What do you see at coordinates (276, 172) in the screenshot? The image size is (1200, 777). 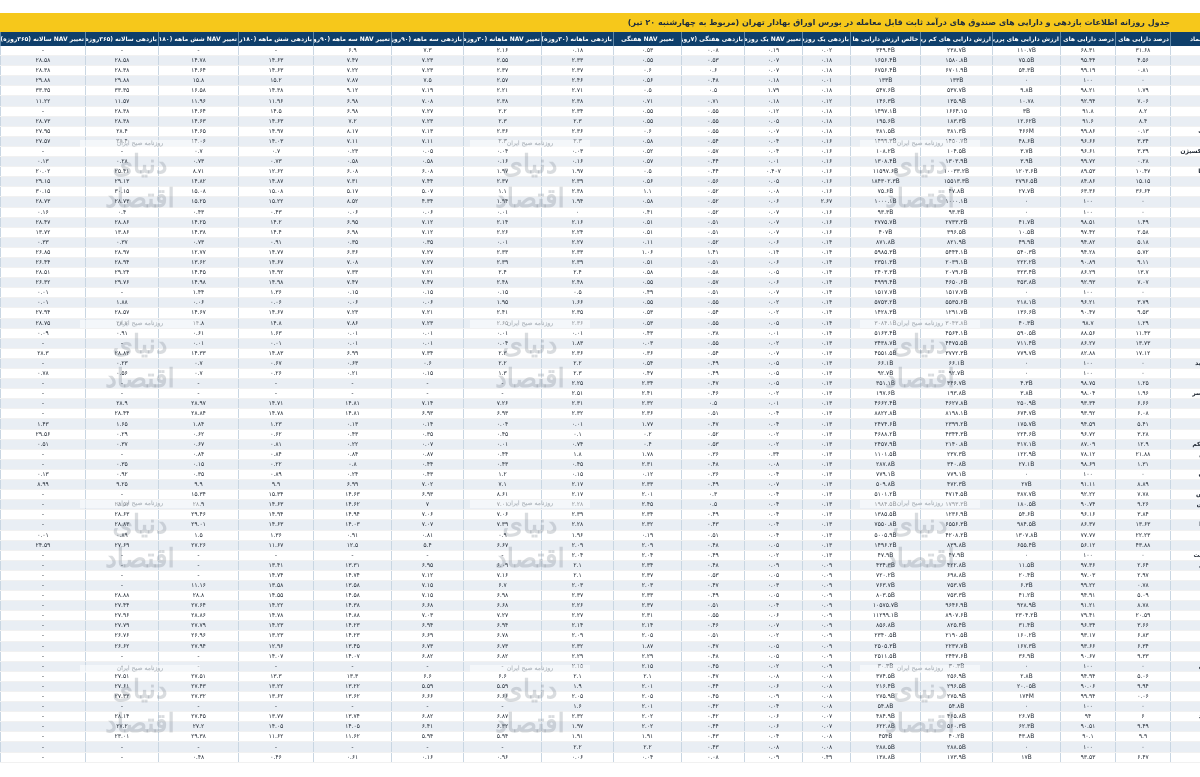 I see `table-cell: ۱۲.۶۲` at bounding box center [276, 172].